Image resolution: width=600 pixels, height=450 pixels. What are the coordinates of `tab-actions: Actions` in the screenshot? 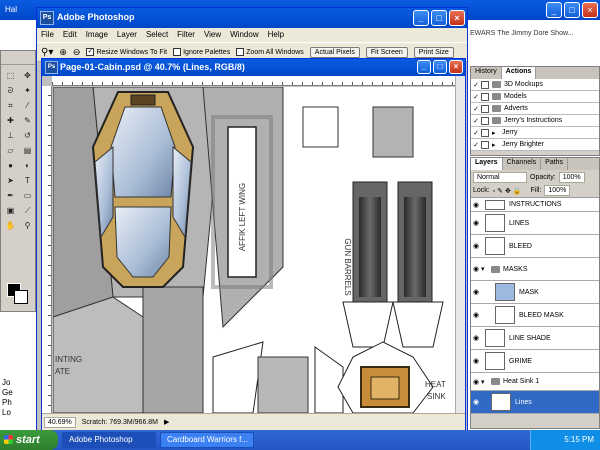 It's located at (519, 73).